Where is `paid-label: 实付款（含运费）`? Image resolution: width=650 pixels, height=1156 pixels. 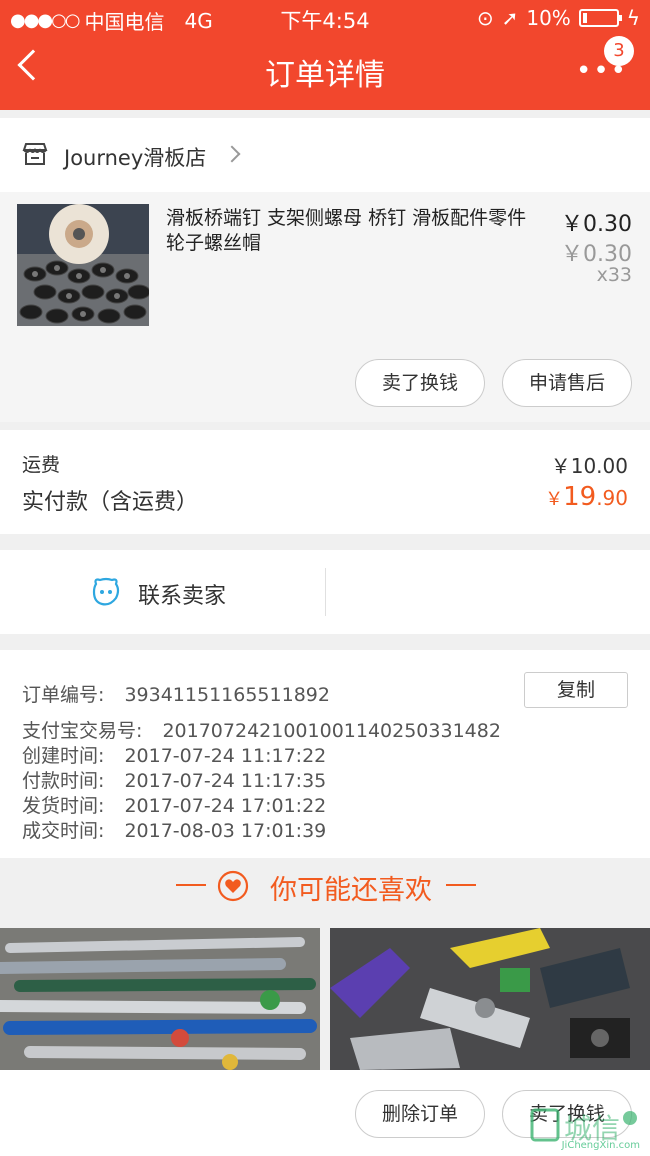 paid-label: 实付款（含运费） is located at coordinates (110, 502).